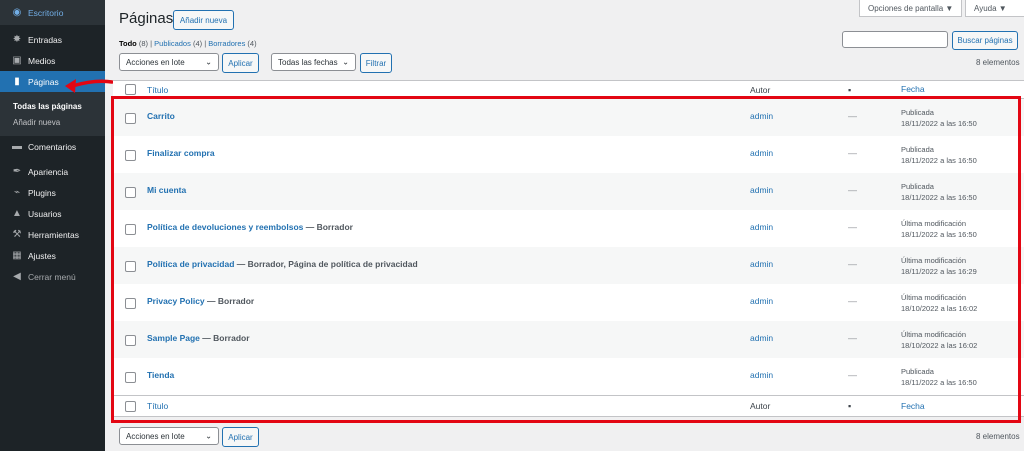  What do you see at coordinates (52, 106) in the screenshot?
I see `submenu-all-pages: Todas las páginas` at bounding box center [52, 106].